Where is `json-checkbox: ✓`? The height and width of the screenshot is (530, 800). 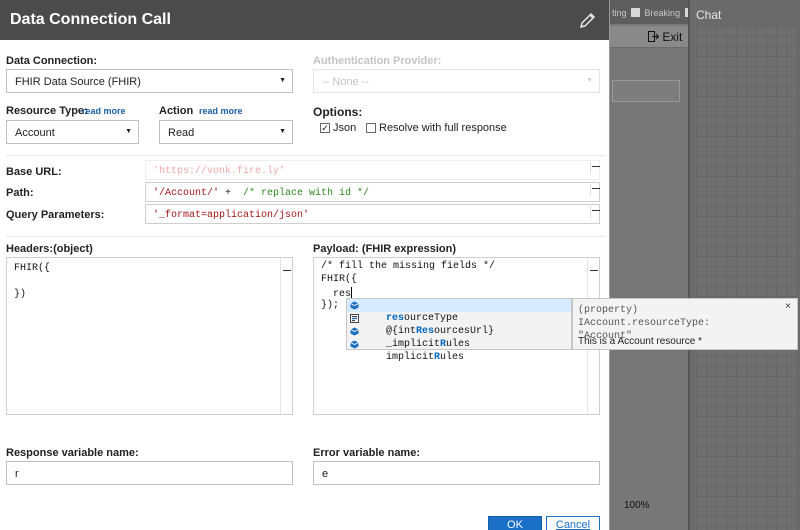 json-checkbox: ✓ is located at coordinates (325, 128).